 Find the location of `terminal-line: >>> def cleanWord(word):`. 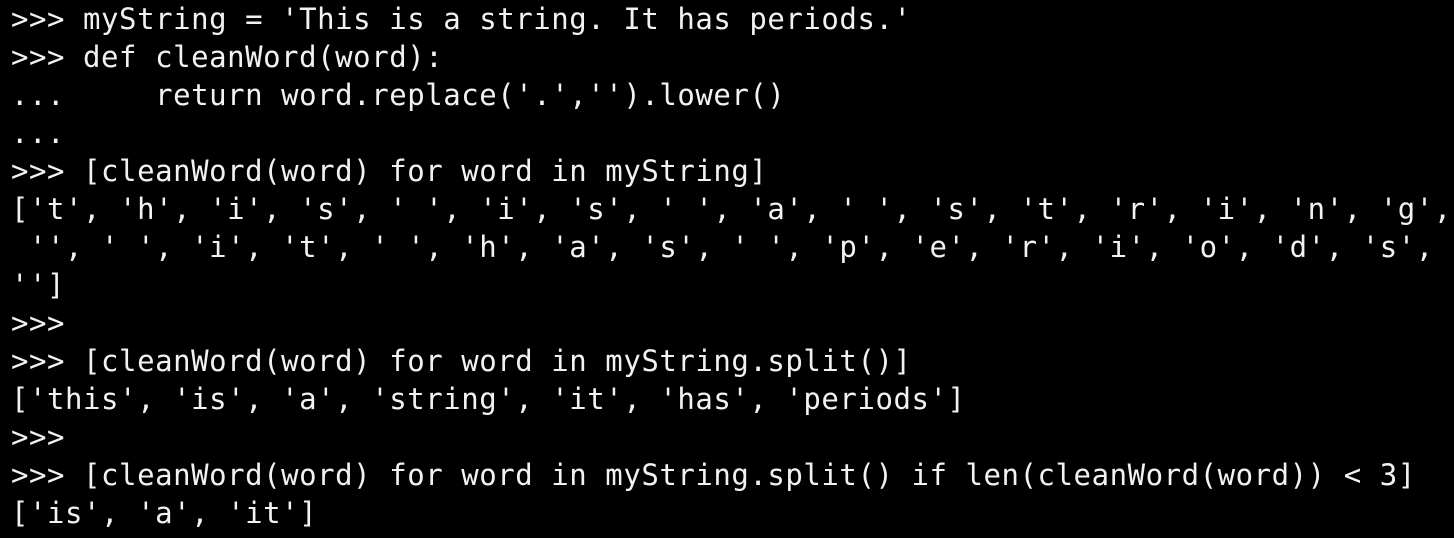

terminal-line: >>> def cleanWord(word): is located at coordinates (227, 57).